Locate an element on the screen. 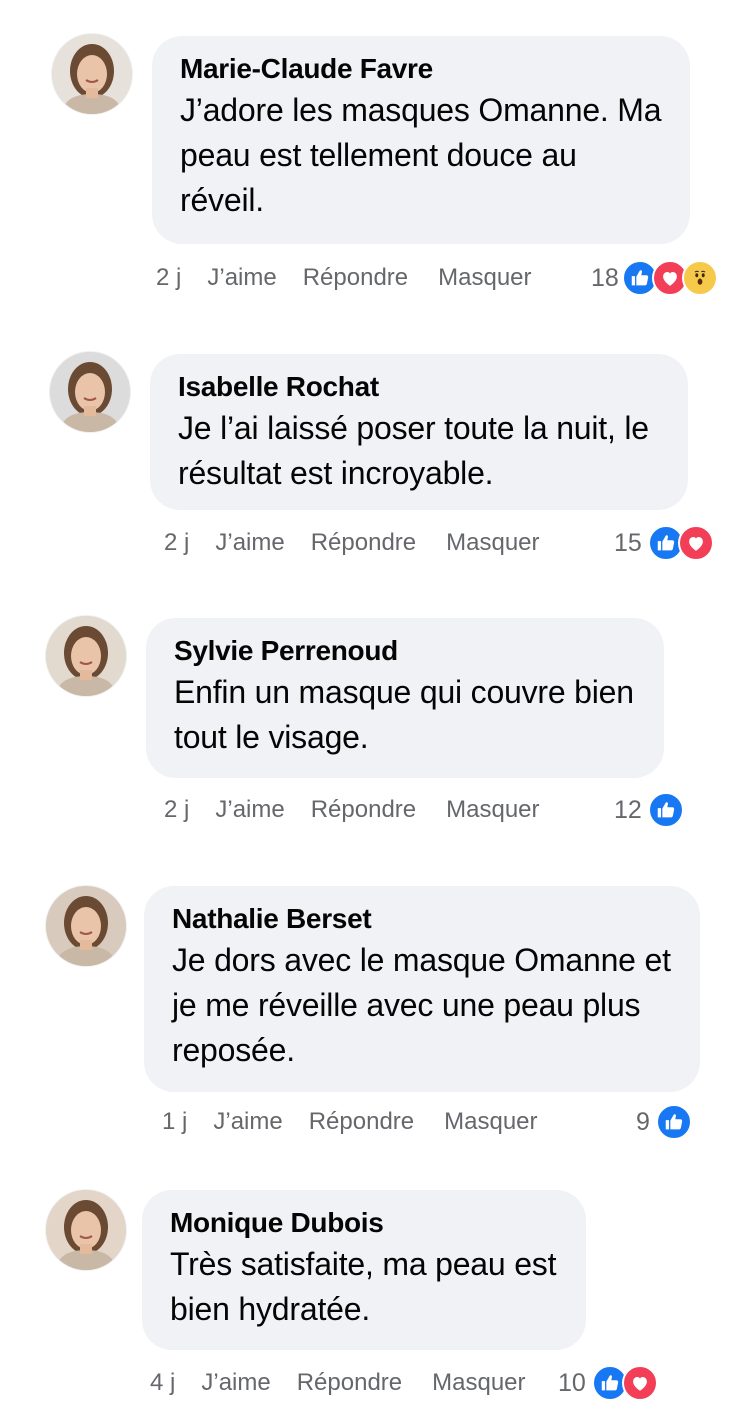  comment-author: Sylvie Perrenoud is located at coordinates (405, 651).